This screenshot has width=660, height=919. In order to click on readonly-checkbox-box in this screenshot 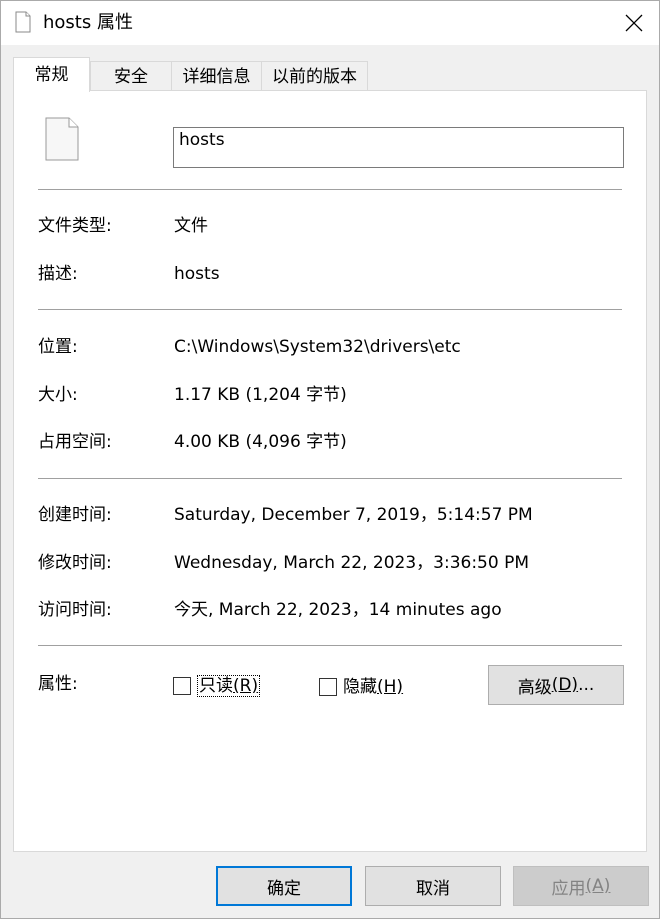, I will do `click(182, 686)`.